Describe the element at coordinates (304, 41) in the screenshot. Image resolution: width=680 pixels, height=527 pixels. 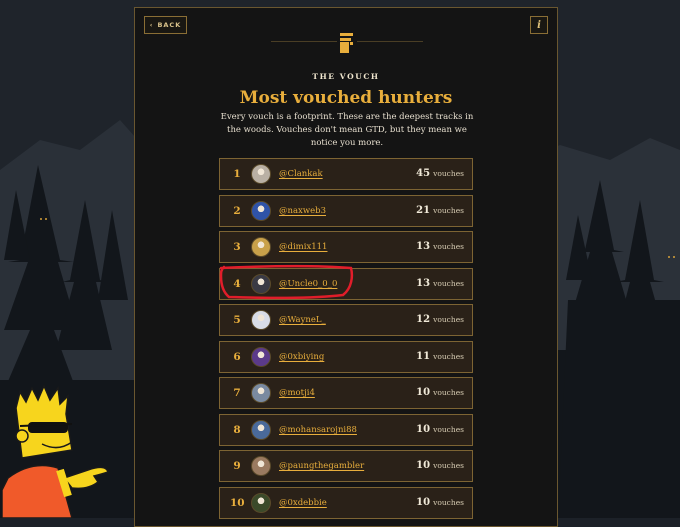
I see `divider-left` at that location.